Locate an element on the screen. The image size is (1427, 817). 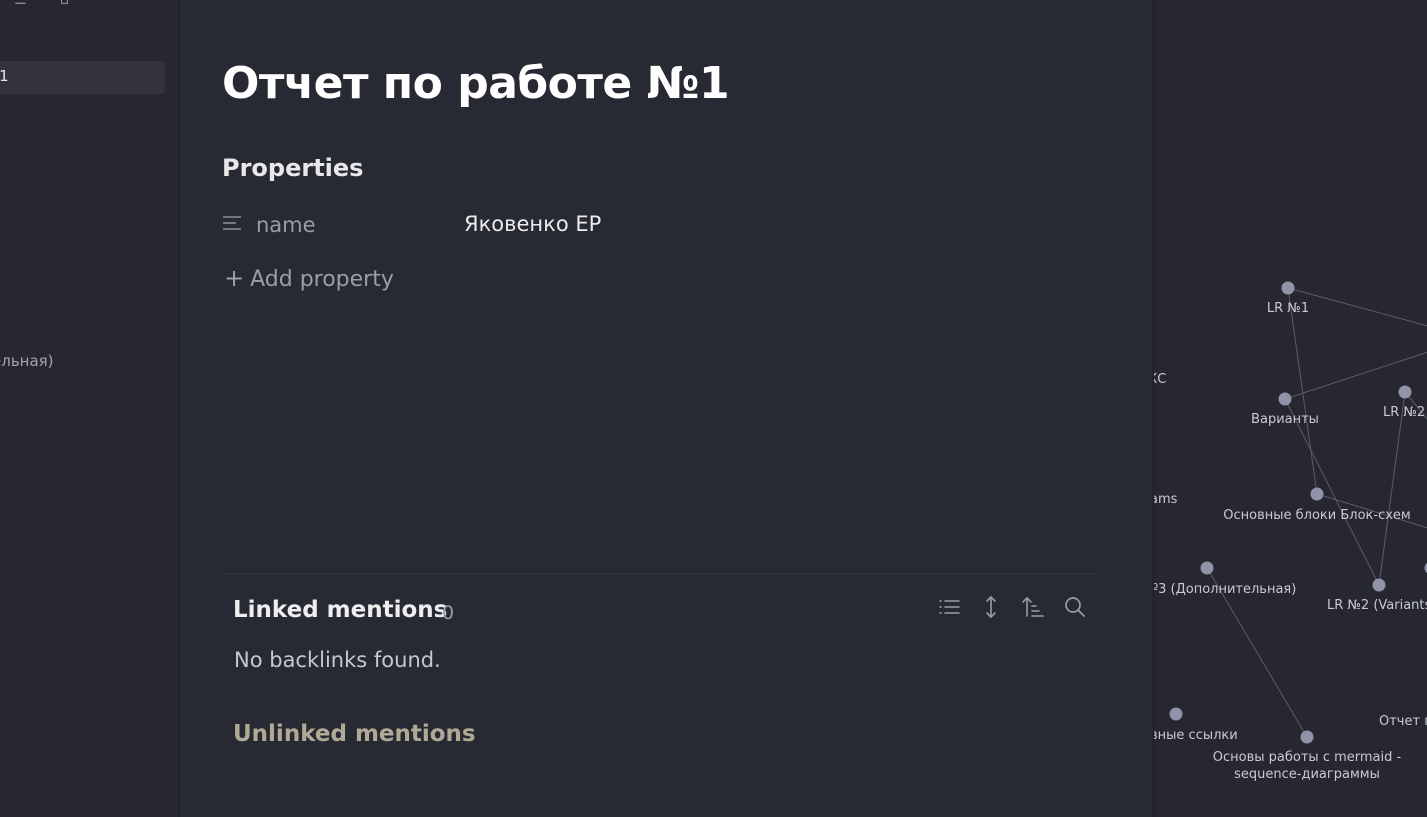
graph-node-mermaid is located at coordinates (1307, 737).